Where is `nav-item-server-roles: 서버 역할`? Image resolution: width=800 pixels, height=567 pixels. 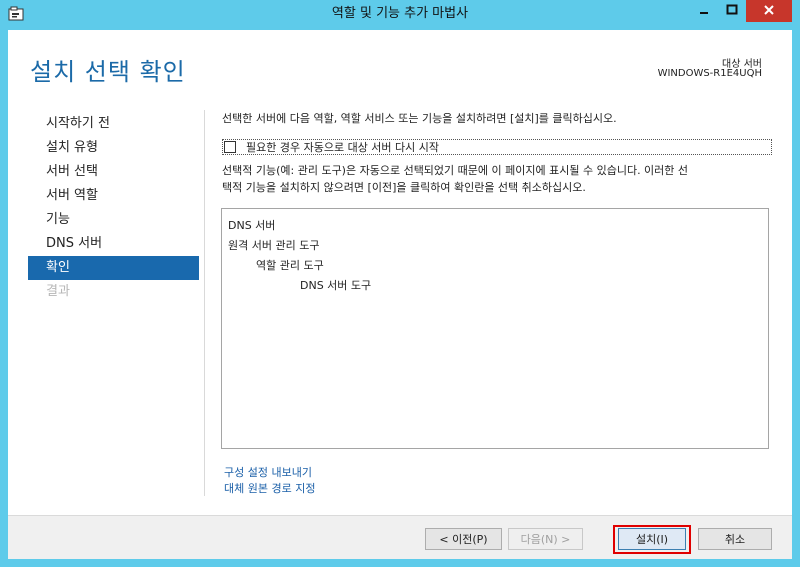 nav-item-server-roles: 서버 역할 is located at coordinates (113, 196).